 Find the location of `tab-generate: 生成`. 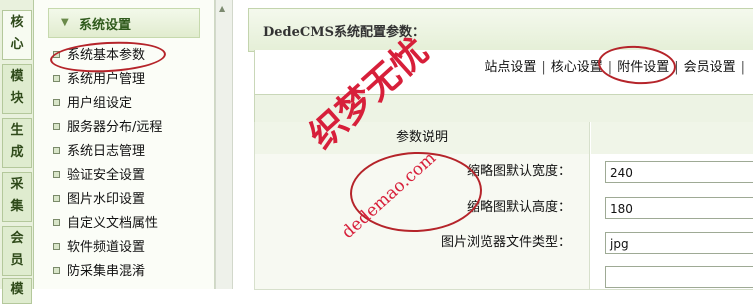

tab-generate: 生成 is located at coordinates (17, 143).